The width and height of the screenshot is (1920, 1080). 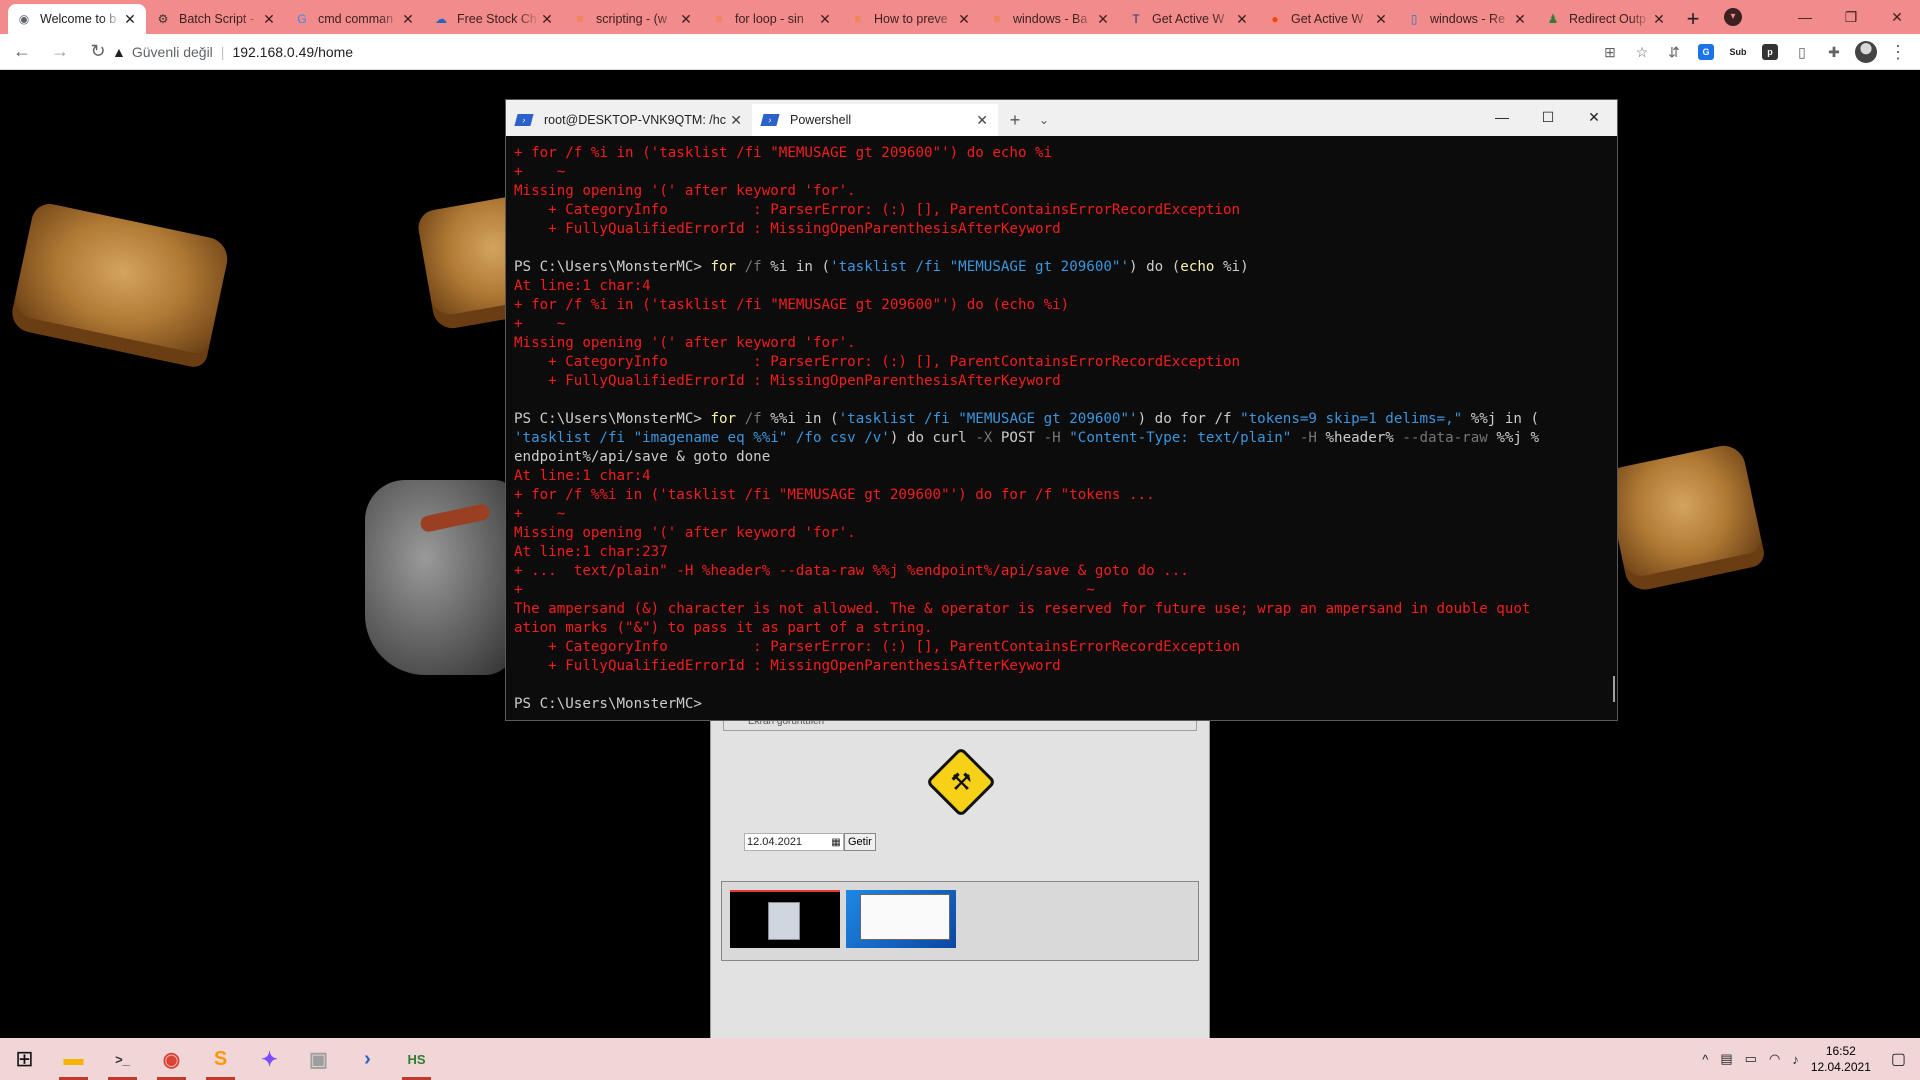 I want to click on terminal-tab-powershell: › Powershell ✕, so click(x=875, y=120).